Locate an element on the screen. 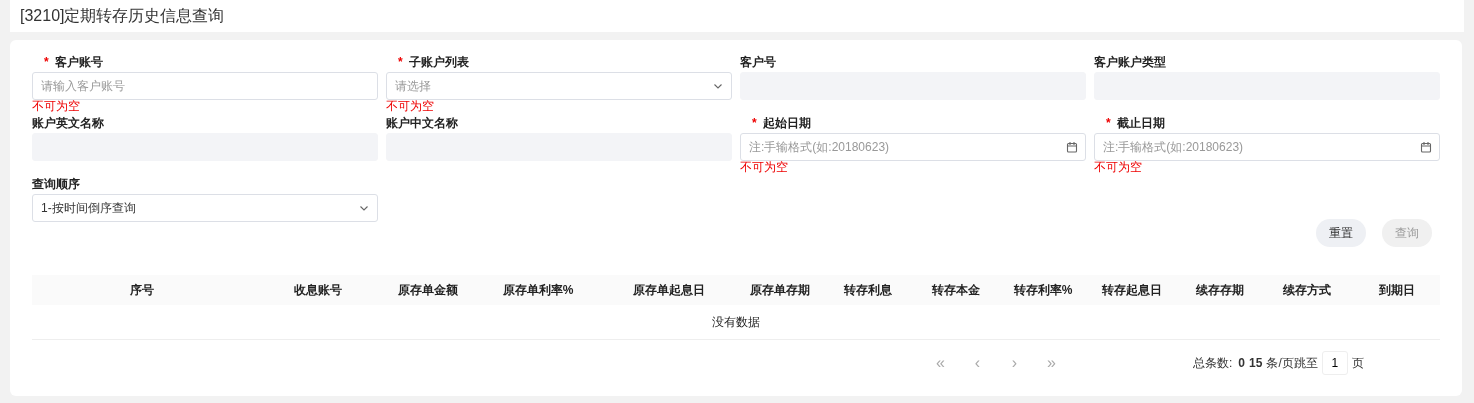  reset-button: 重置 is located at coordinates (1341, 233).